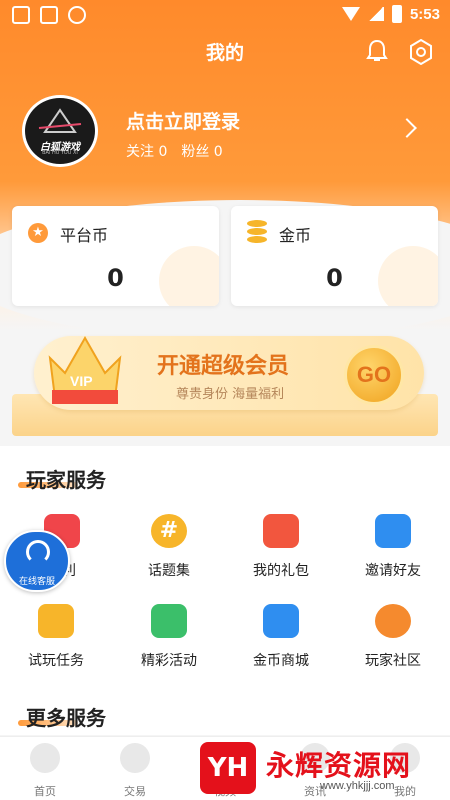  Describe the element at coordinates (374, 375) in the screenshot. I see `vip-go-button: GO` at that location.